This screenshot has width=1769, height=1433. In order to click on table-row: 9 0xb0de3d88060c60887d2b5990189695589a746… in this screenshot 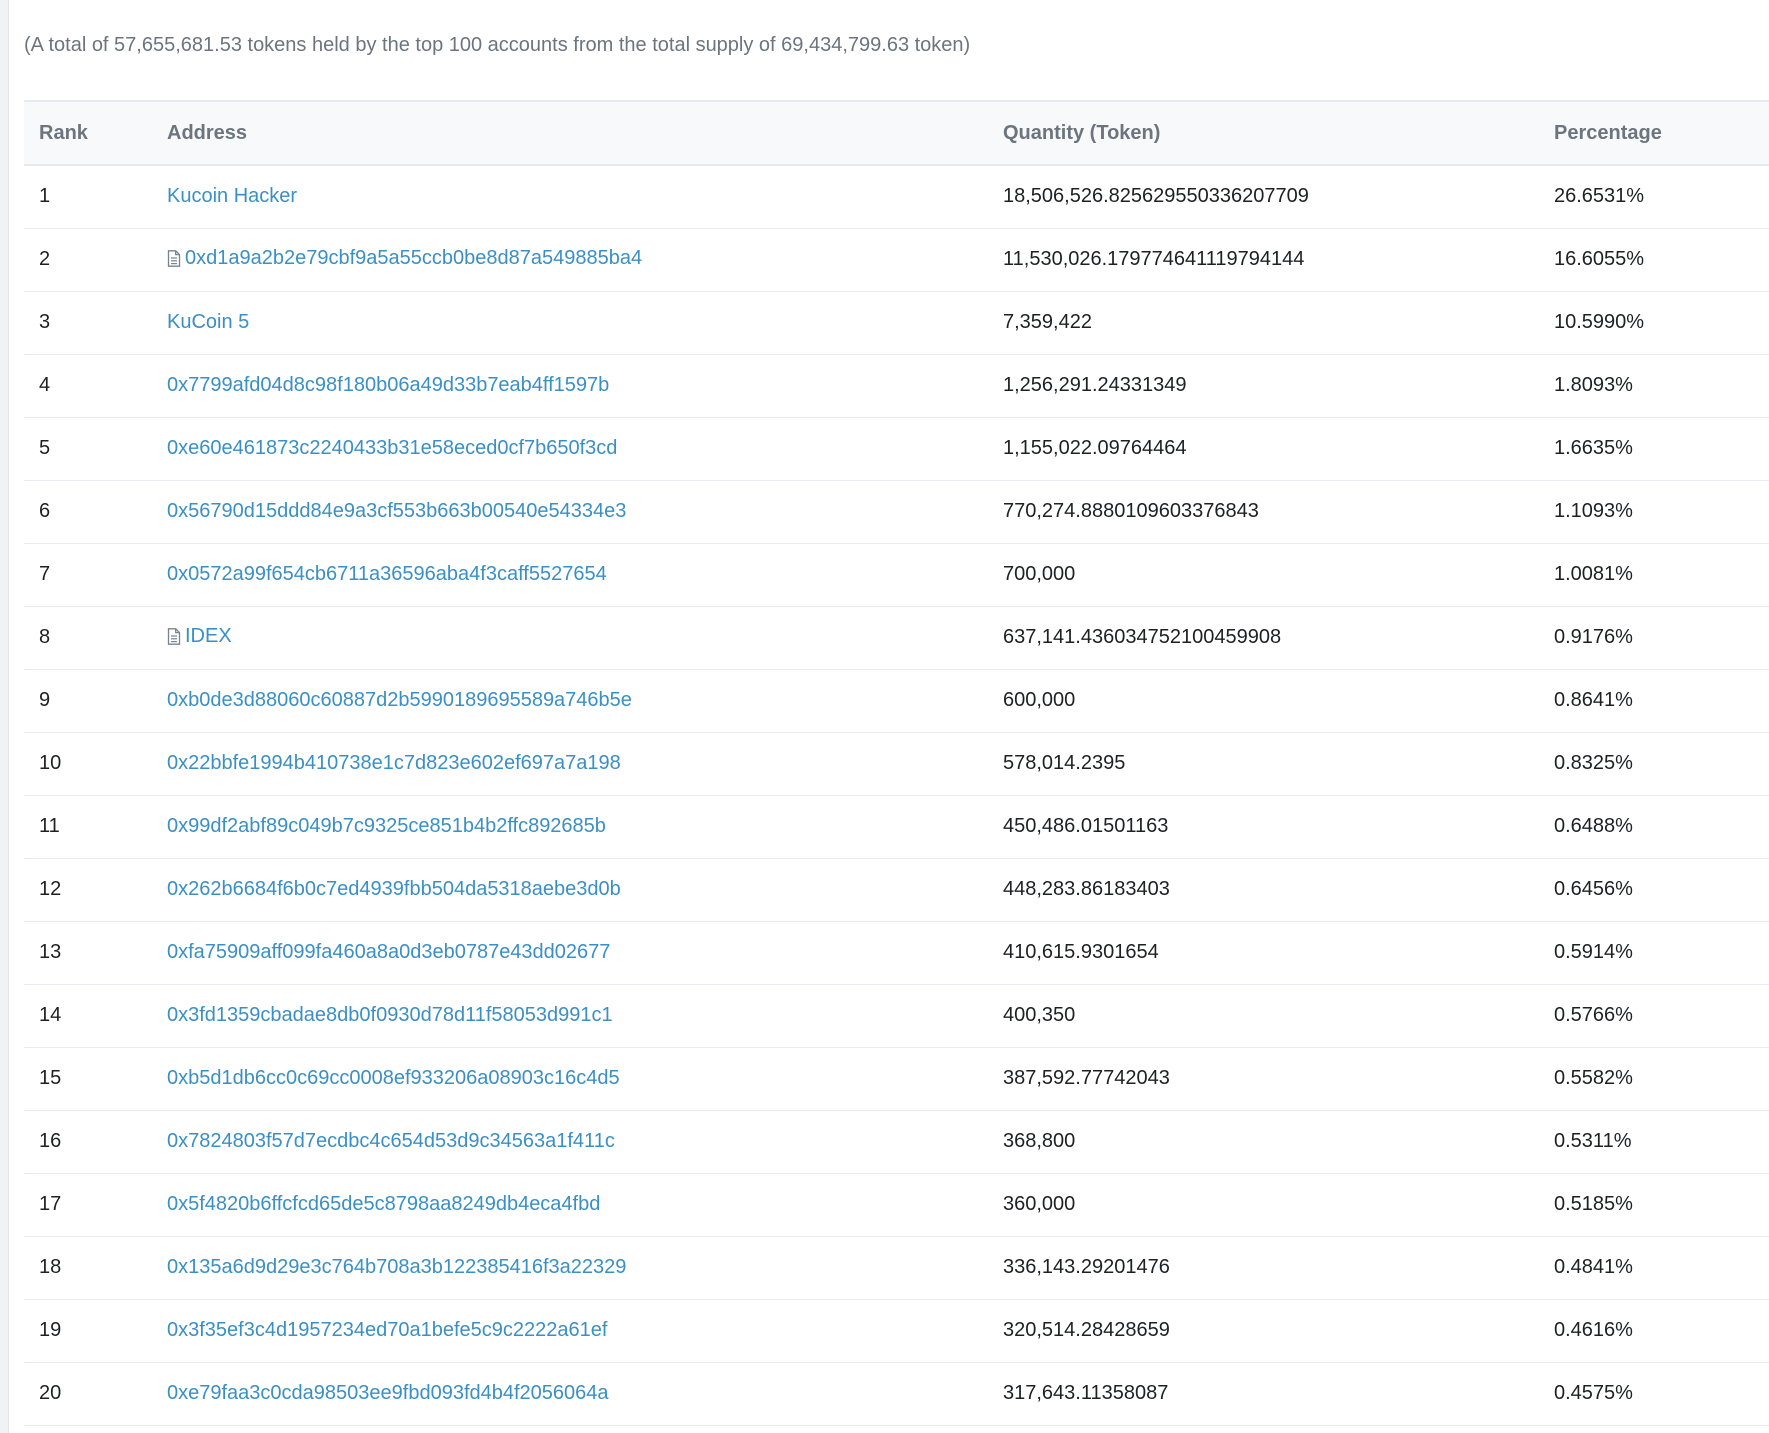, I will do `click(896, 701)`.